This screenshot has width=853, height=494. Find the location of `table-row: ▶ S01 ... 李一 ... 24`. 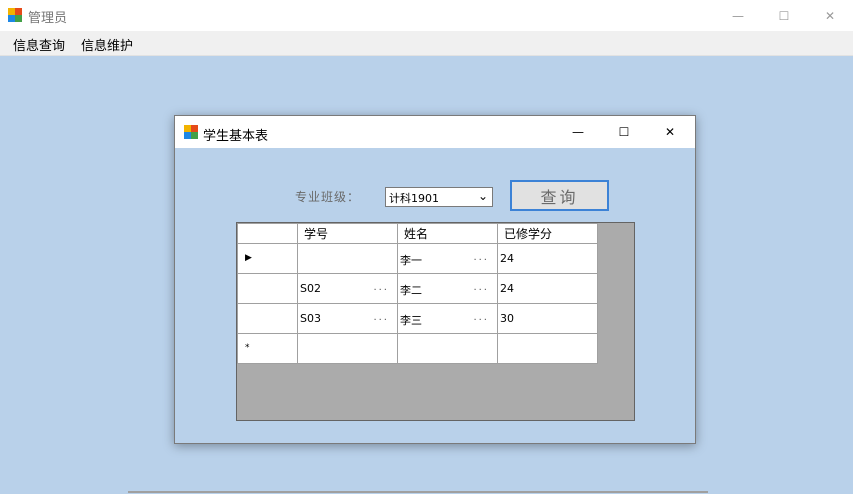

table-row: ▶ S01 ... 李一 ... 24 is located at coordinates (417, 258).